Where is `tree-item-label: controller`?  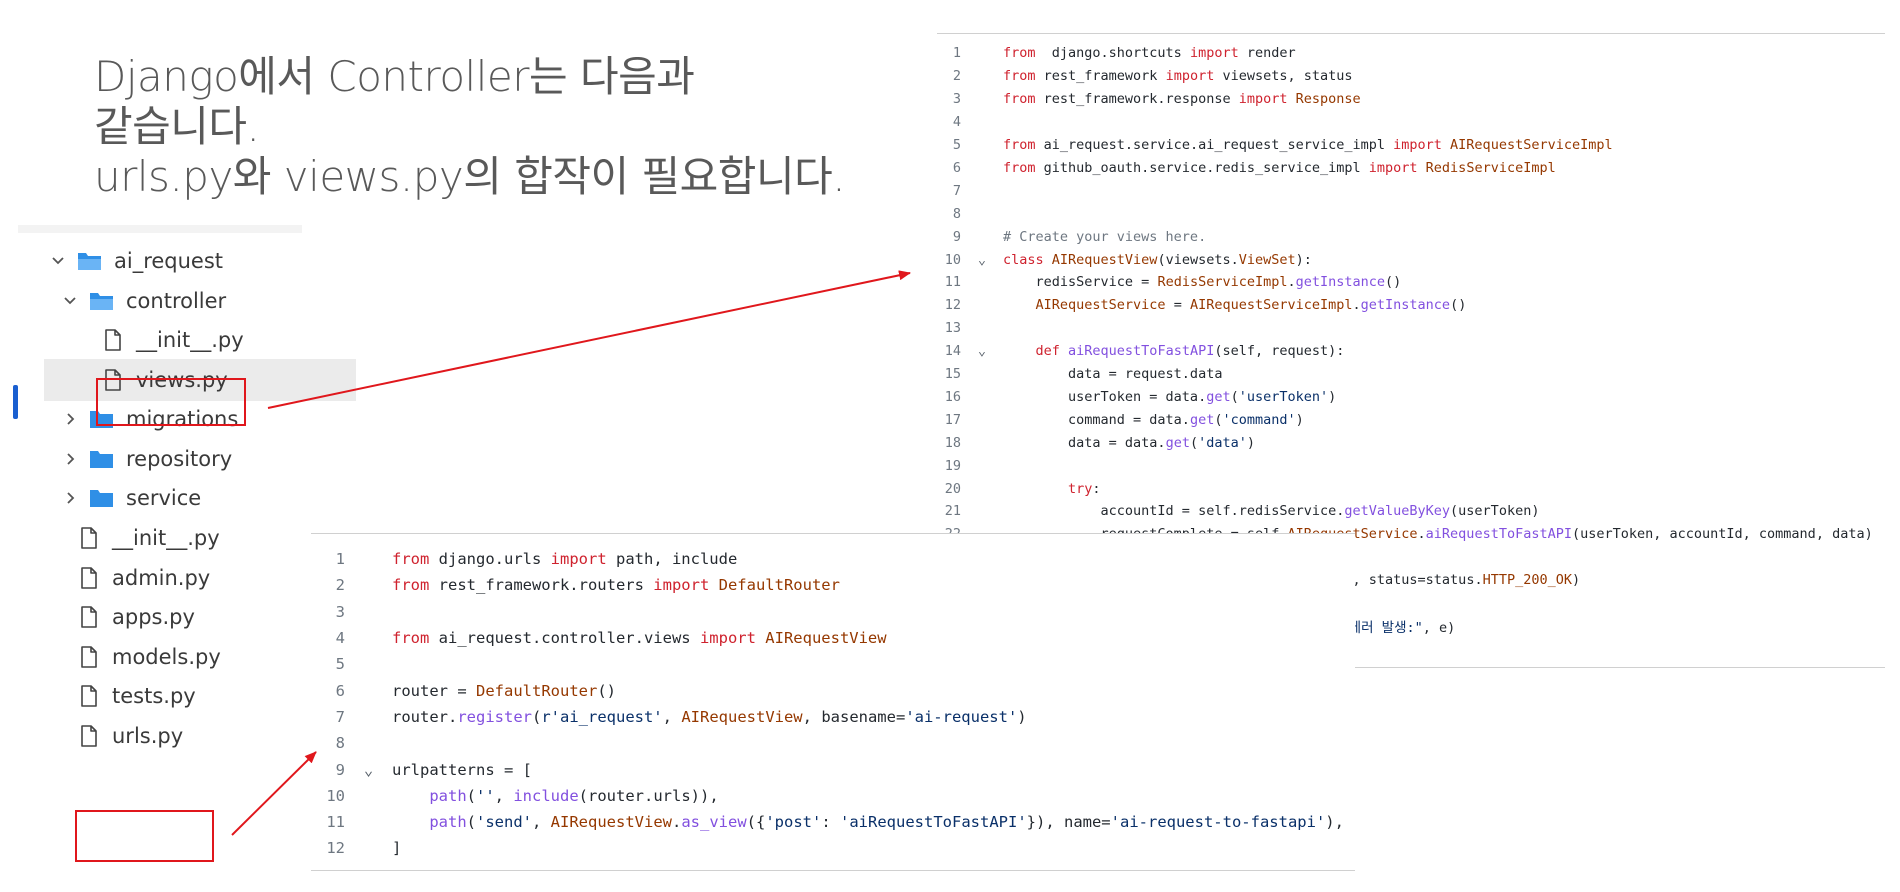 tree-item-label: controller is located at coordinates (176, 301).